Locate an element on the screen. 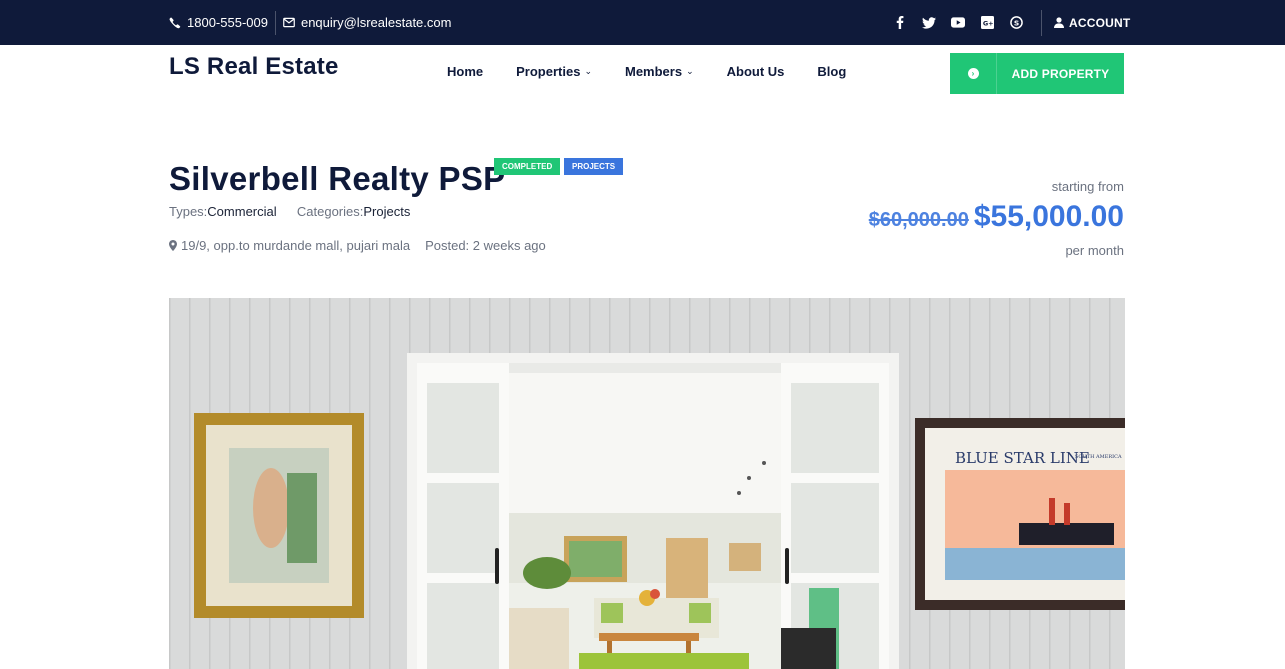  svg-text: S is located at coordinates (1015, 22).